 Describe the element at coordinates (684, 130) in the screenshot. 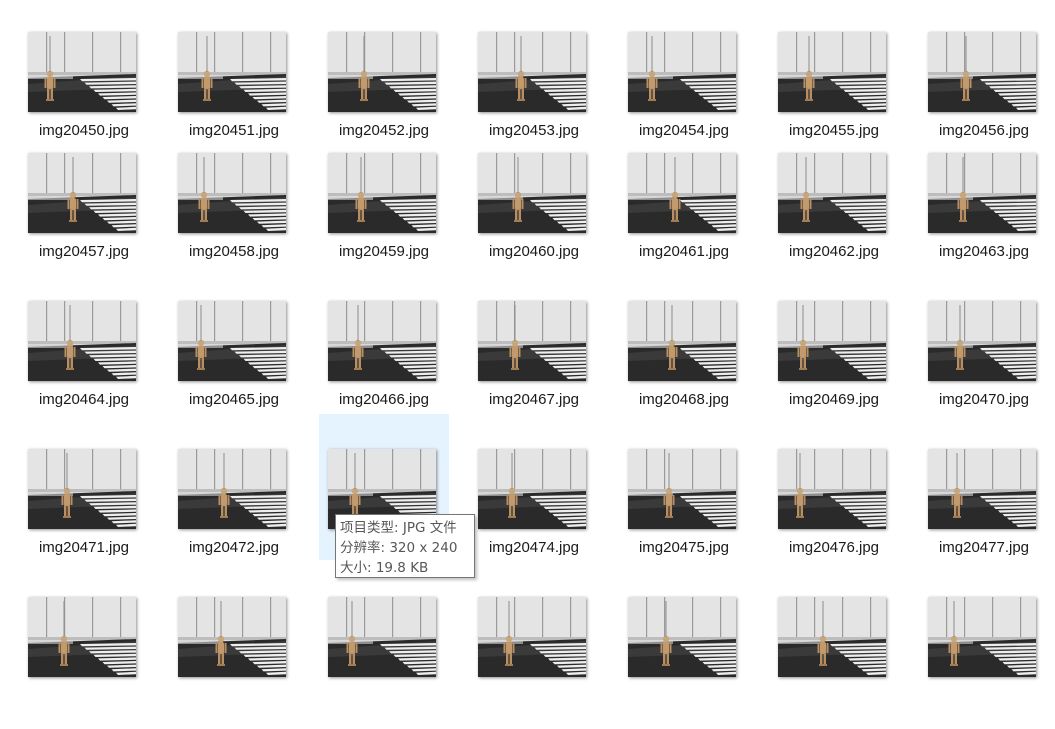

I see `file-name: img20454.jpg` at that location.